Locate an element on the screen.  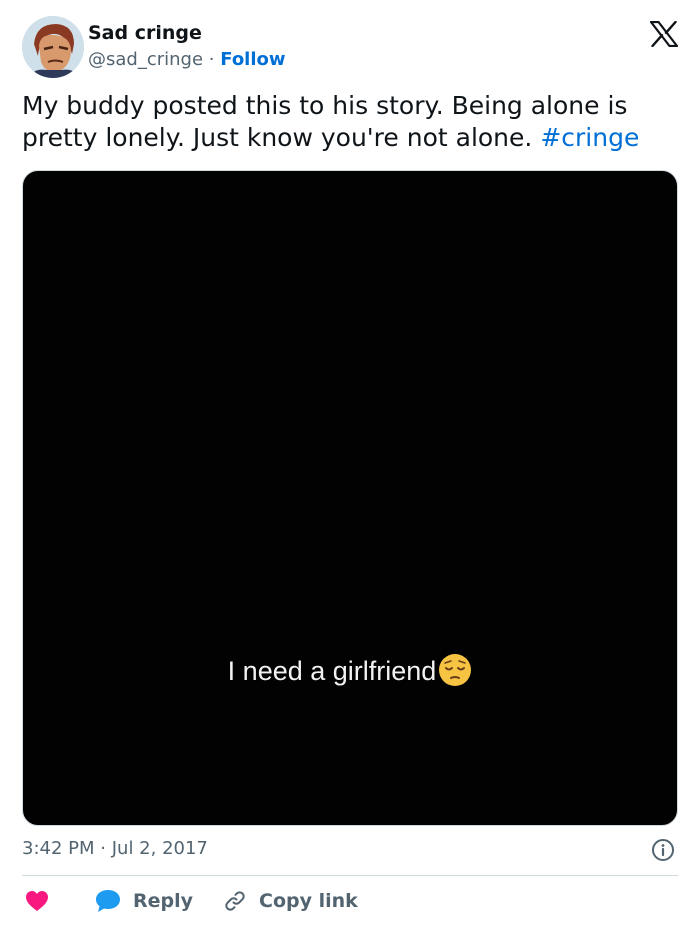
x-logo-icon is located at coordinates (664, 34).